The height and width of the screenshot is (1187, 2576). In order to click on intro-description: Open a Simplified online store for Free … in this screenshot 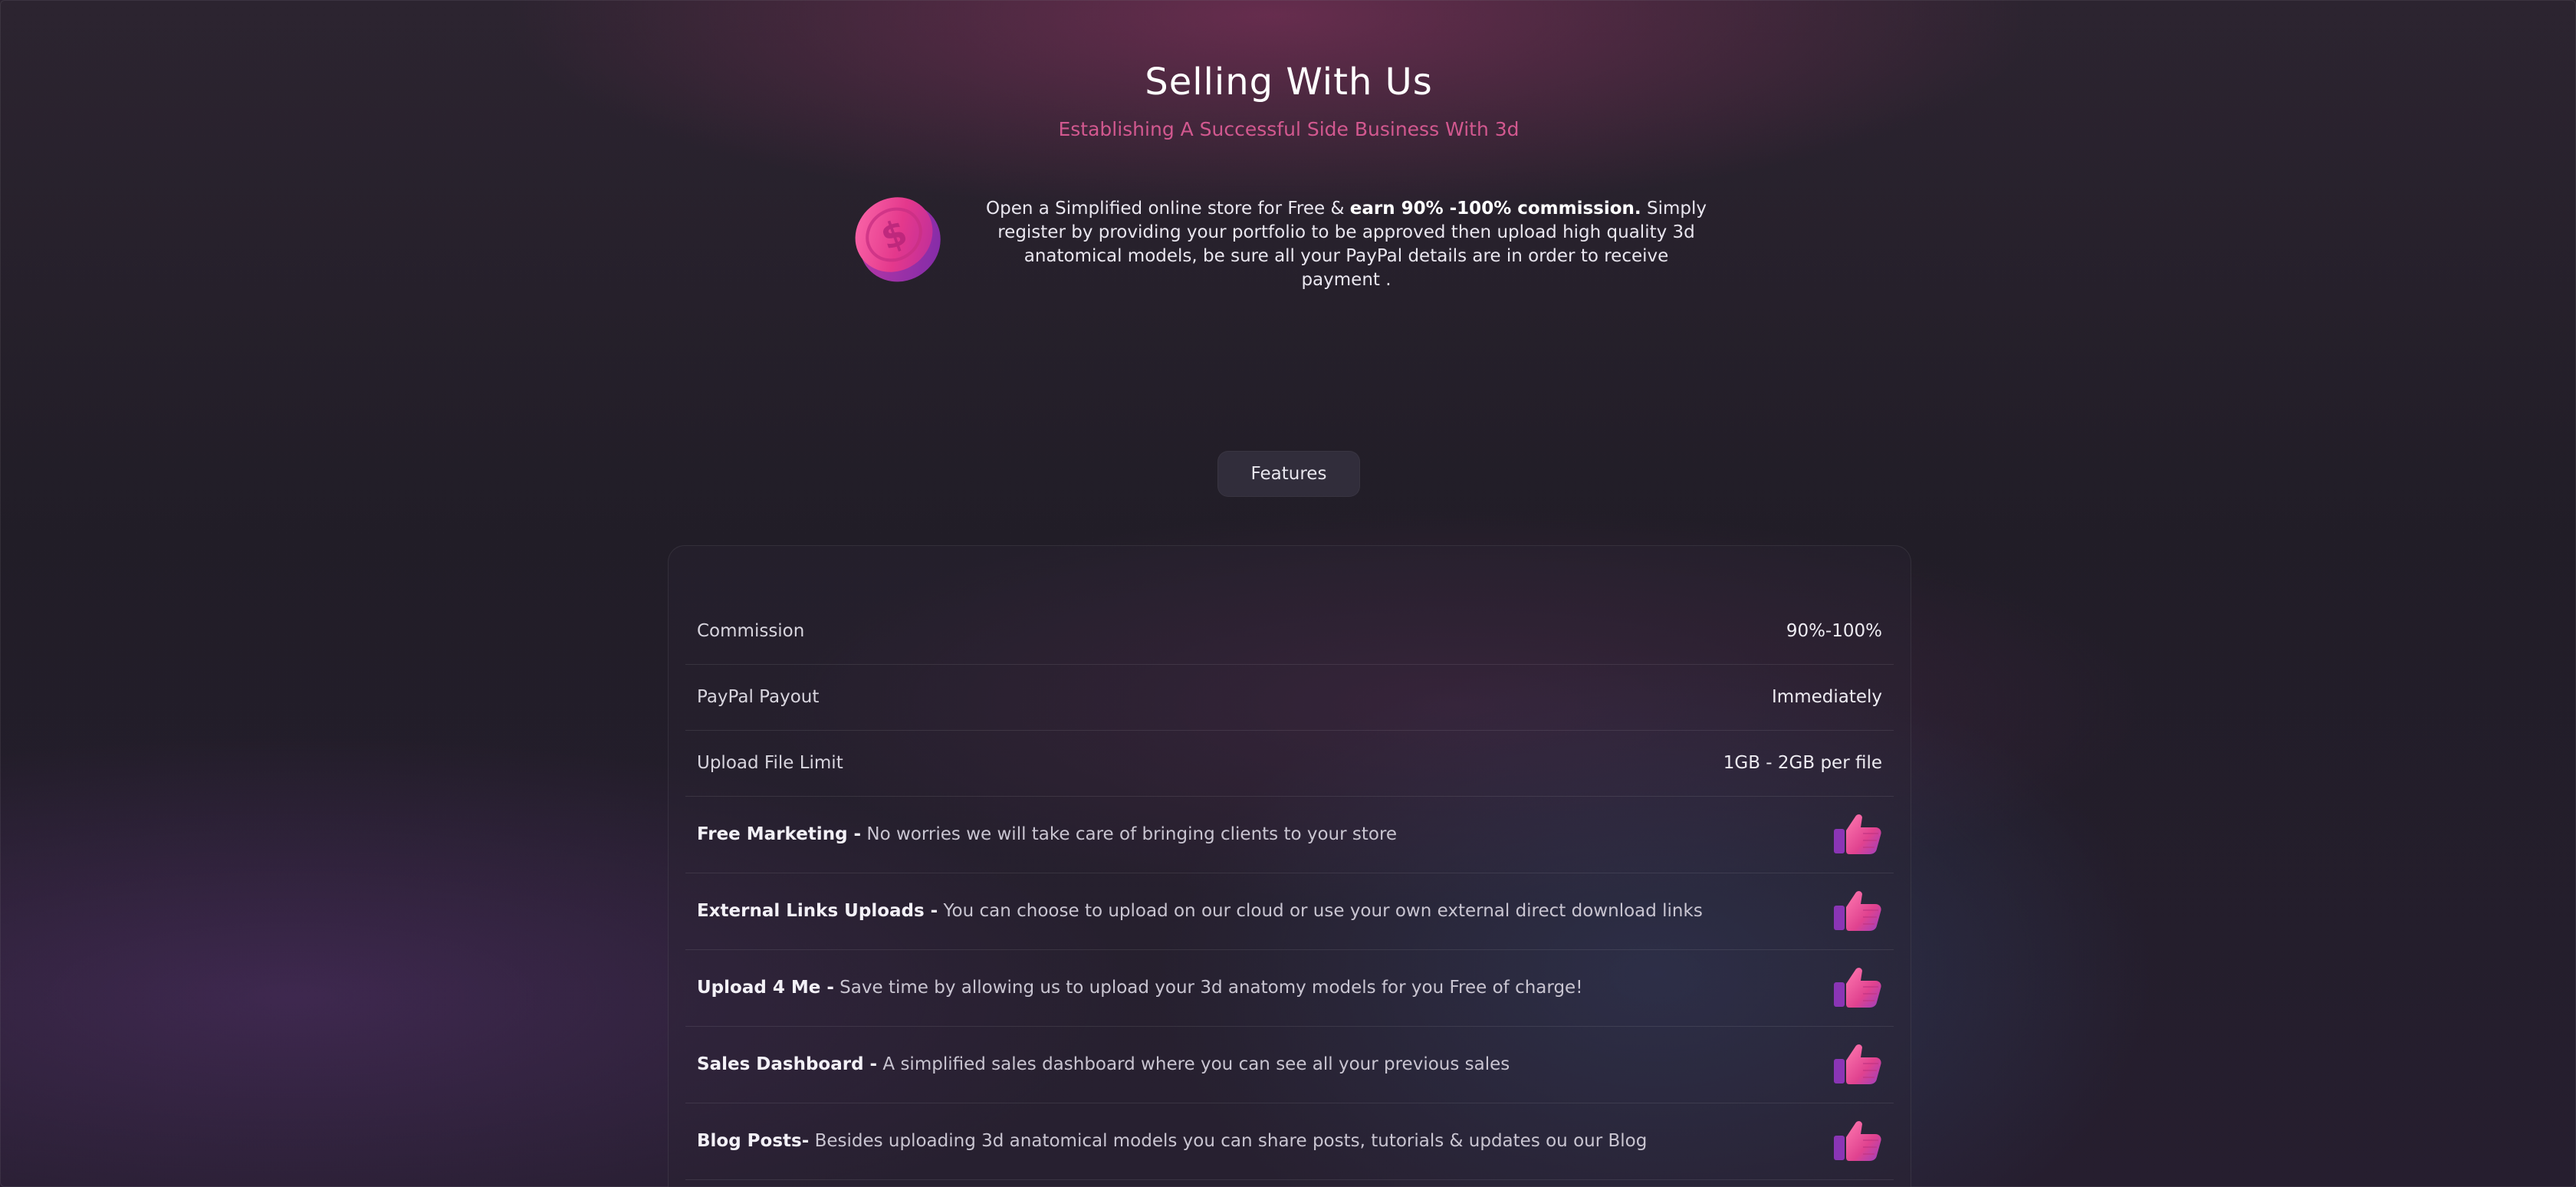, I will do `click(1346, 244)`.